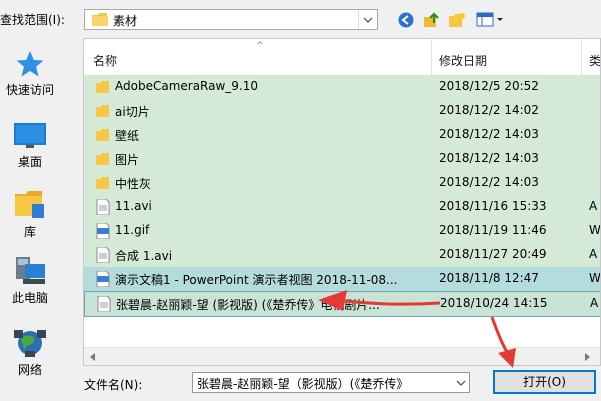 Image resolution: width=601 pixels, height=401 pixels. What do you see at coordinates (132, 112) in the screenshot?
I see `file-name: ai切片` at bounding box center [132, 112].